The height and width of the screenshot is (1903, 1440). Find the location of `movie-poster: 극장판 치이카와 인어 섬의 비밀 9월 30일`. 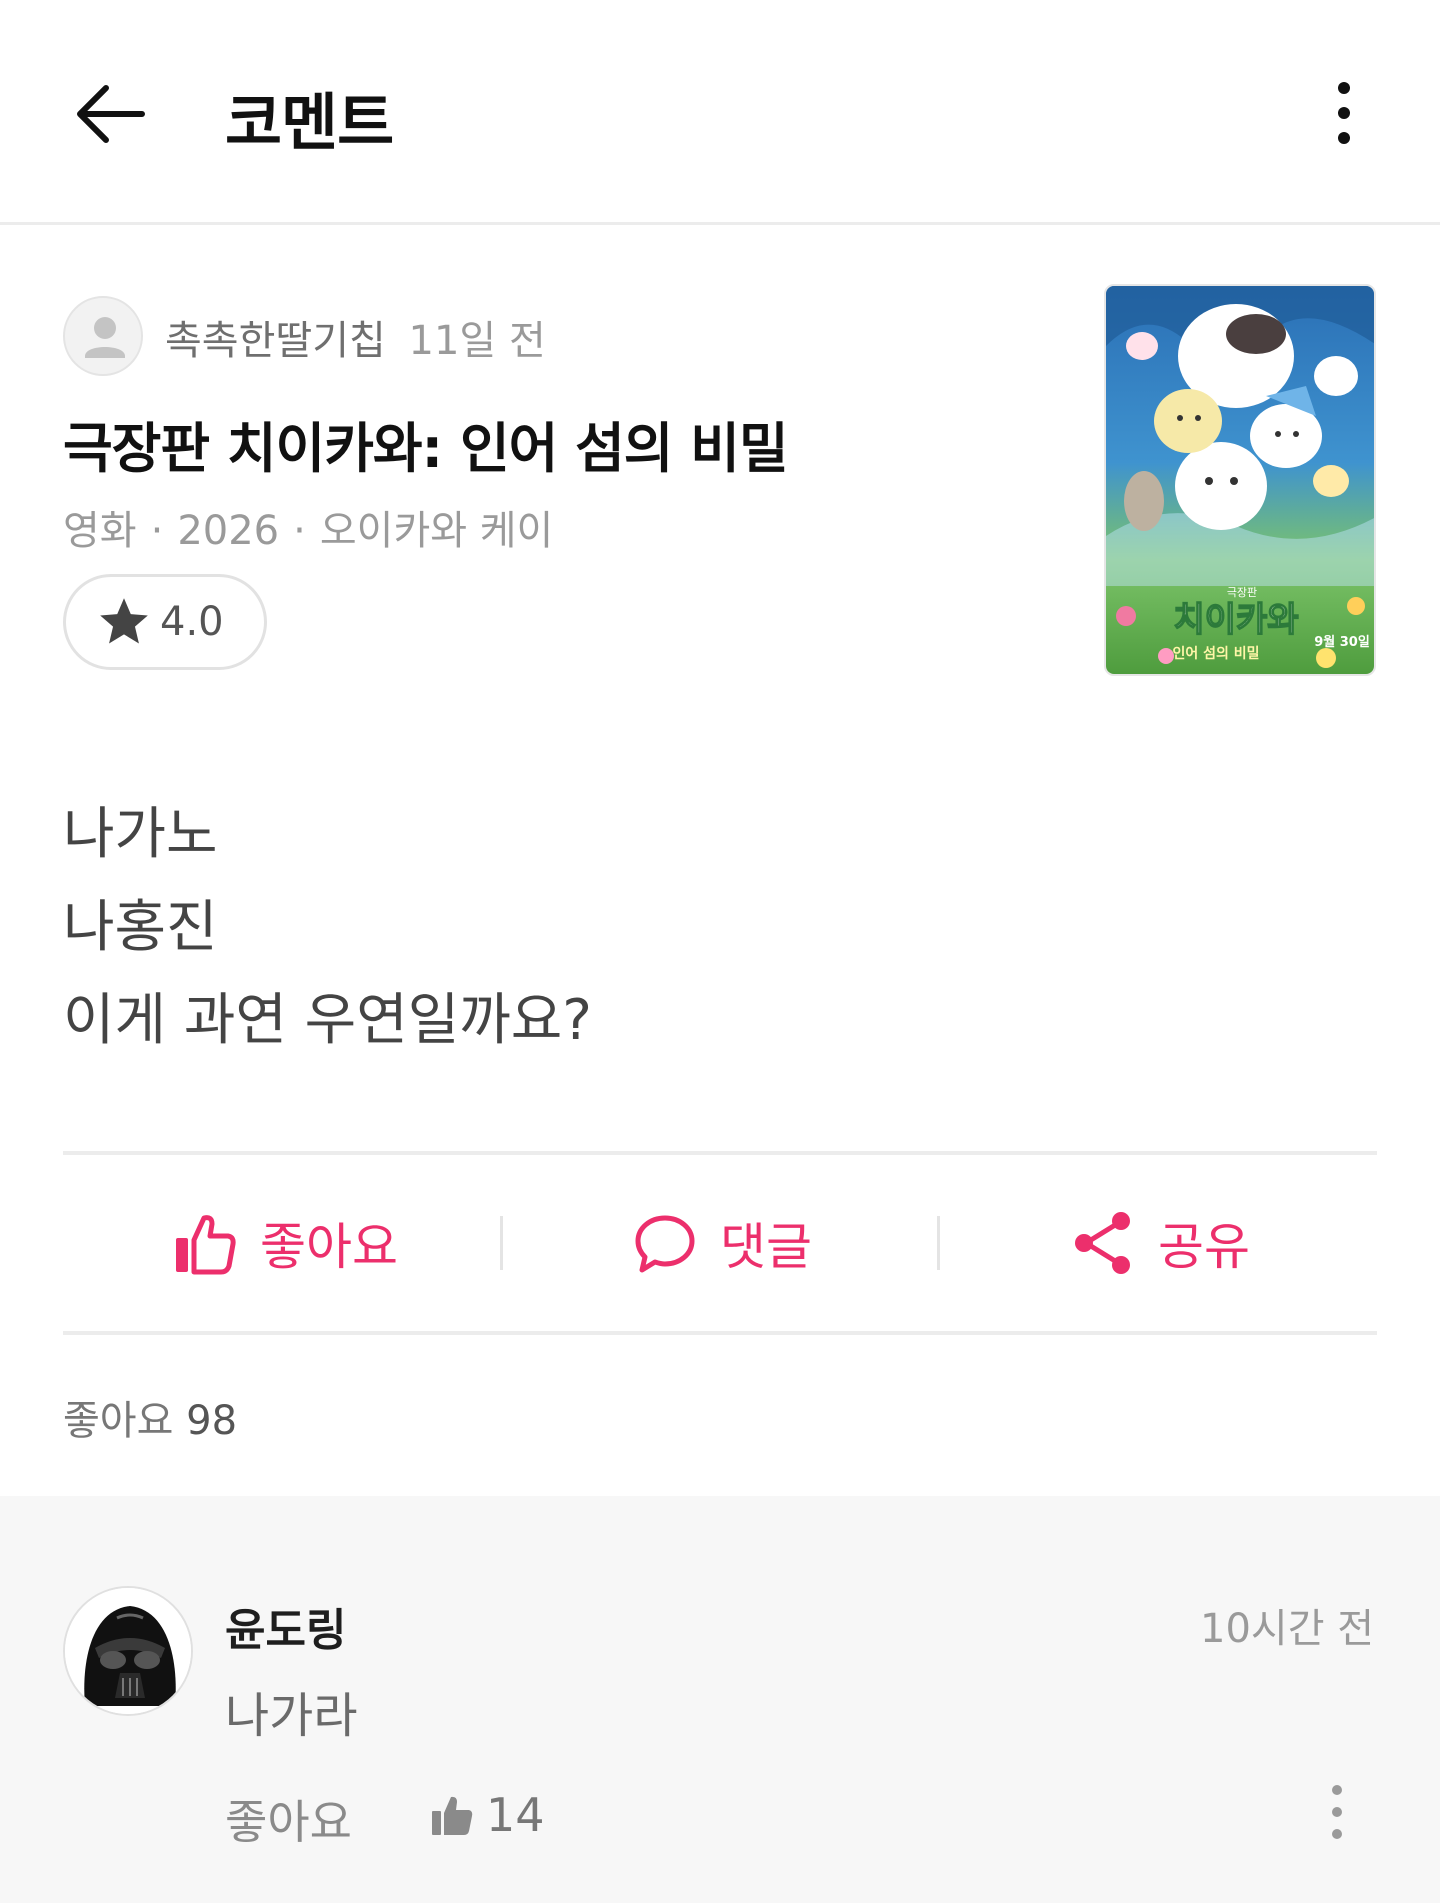

movie-poster: 극장판 치이카와 인어 섬의 비밀 9월 30일 is located at coordinates (1240, 480).